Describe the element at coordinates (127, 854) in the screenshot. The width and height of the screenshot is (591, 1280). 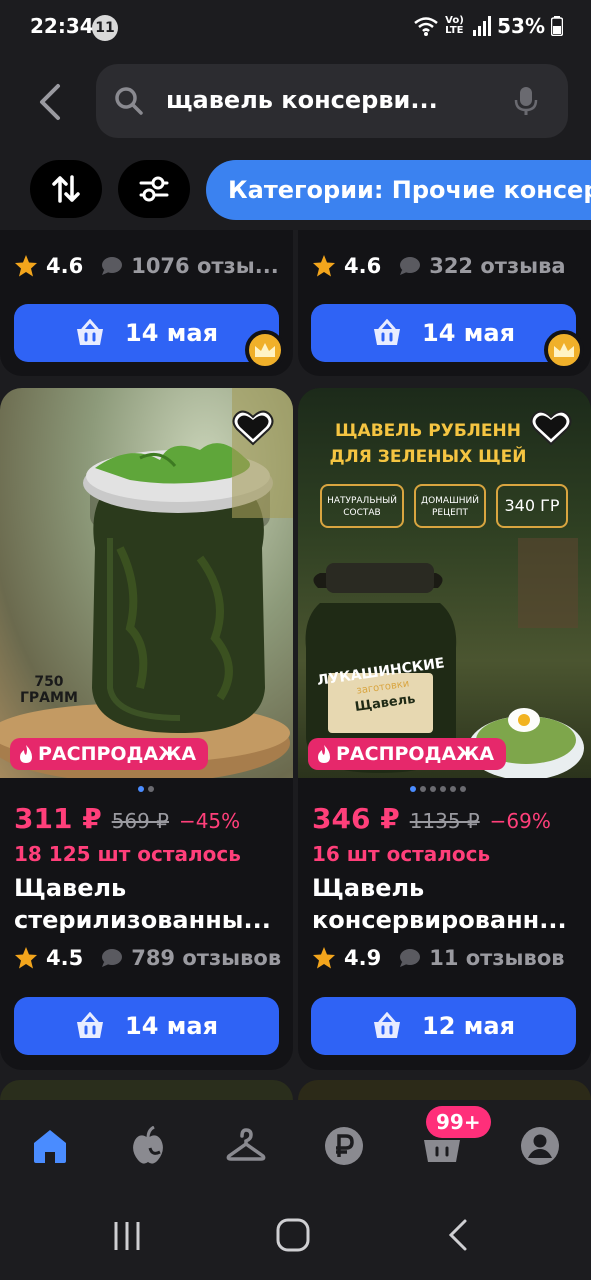
I see `stock-left: 18 125 шт осталось` at that location.